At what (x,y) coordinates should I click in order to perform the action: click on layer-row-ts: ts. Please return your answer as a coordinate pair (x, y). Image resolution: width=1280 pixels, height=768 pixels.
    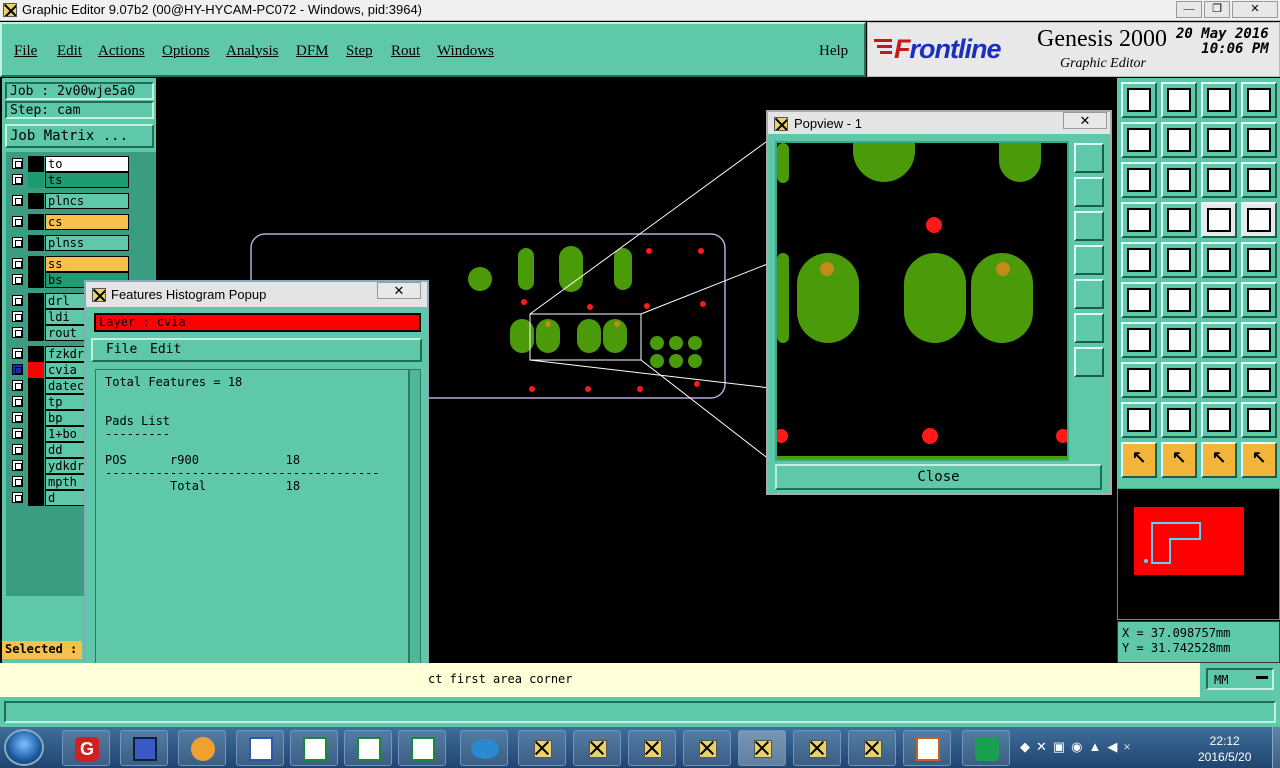
    Looking at the image, I should click on (70, 180).